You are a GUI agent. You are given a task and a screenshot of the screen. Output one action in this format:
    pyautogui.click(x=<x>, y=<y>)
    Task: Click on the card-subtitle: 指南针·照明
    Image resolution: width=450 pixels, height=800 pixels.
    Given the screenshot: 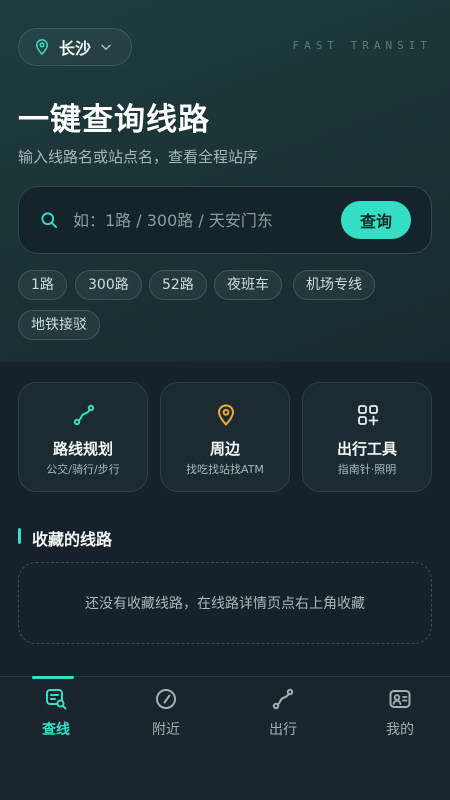 What is the action you would take?
    pyautogui.click(x=367, y=469)
    